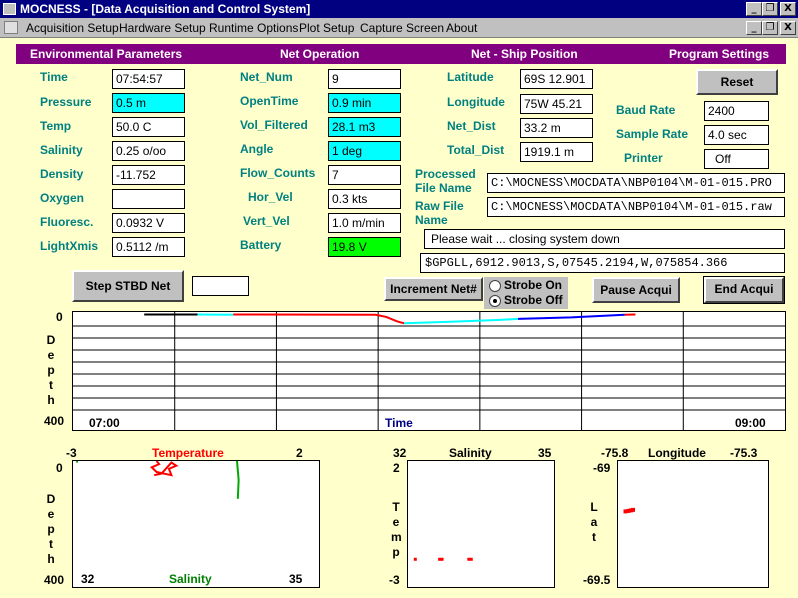 The image size is (798, 598). I want to click on net-label-angle: Angle, so click(257, 149).